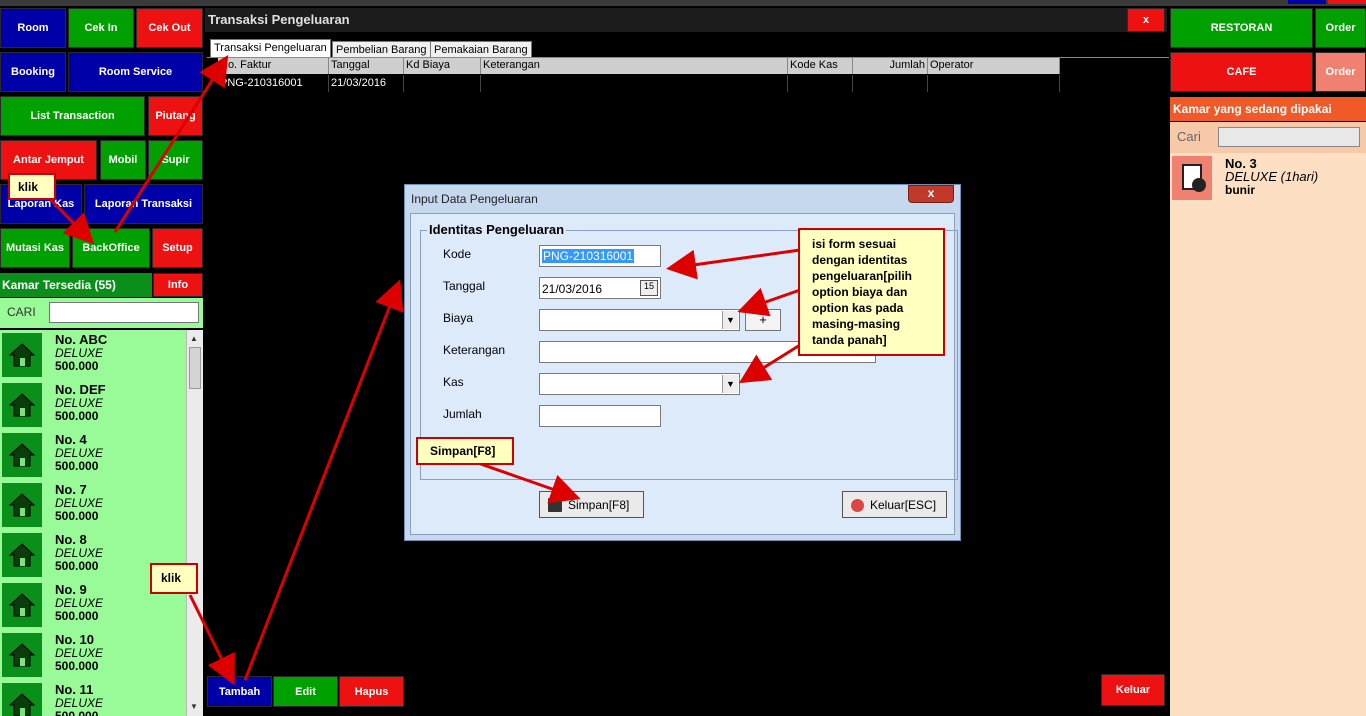  I want to click on instruction-line: dengan identitas, so click(860, 260).